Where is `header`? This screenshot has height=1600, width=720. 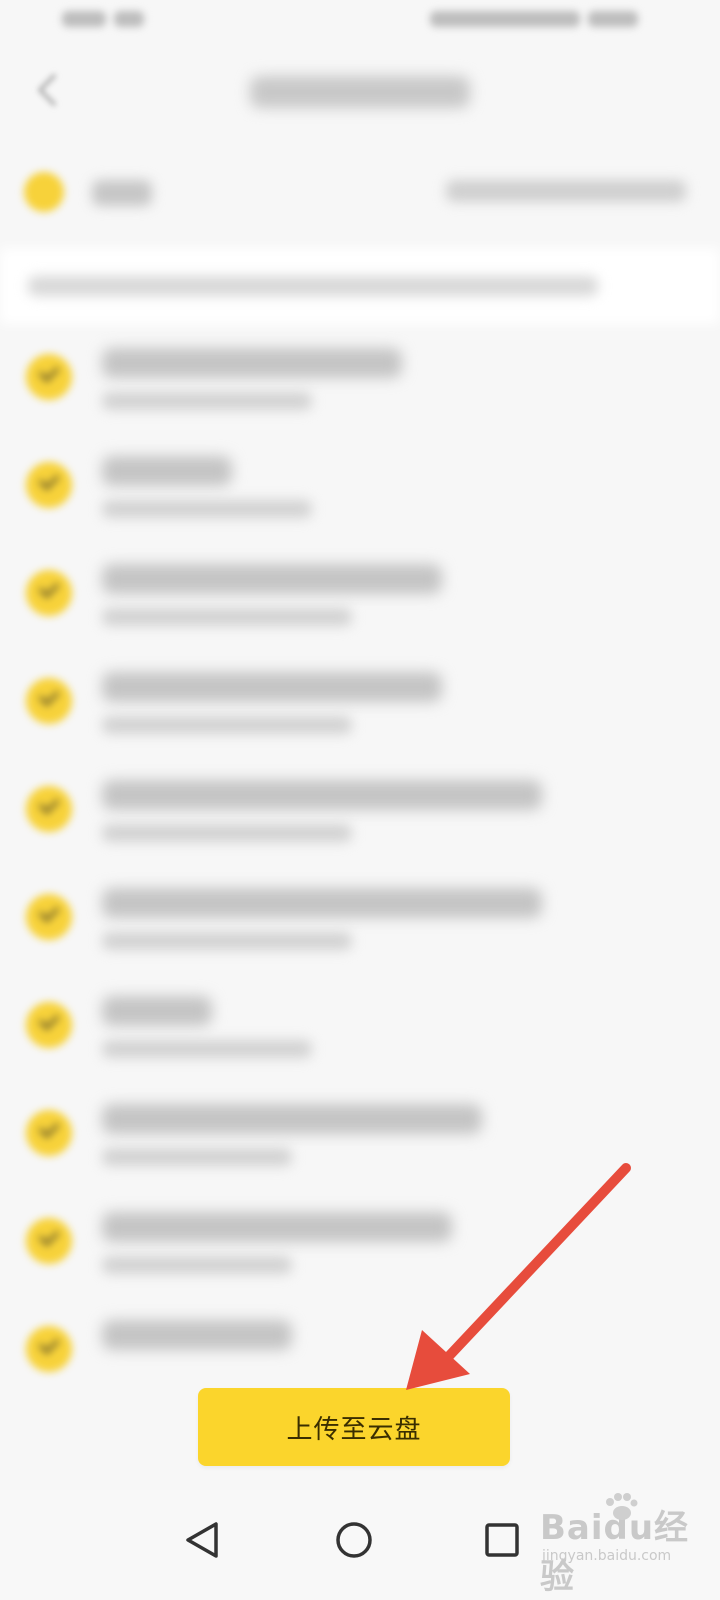 header is located at coordinates (360, 90).